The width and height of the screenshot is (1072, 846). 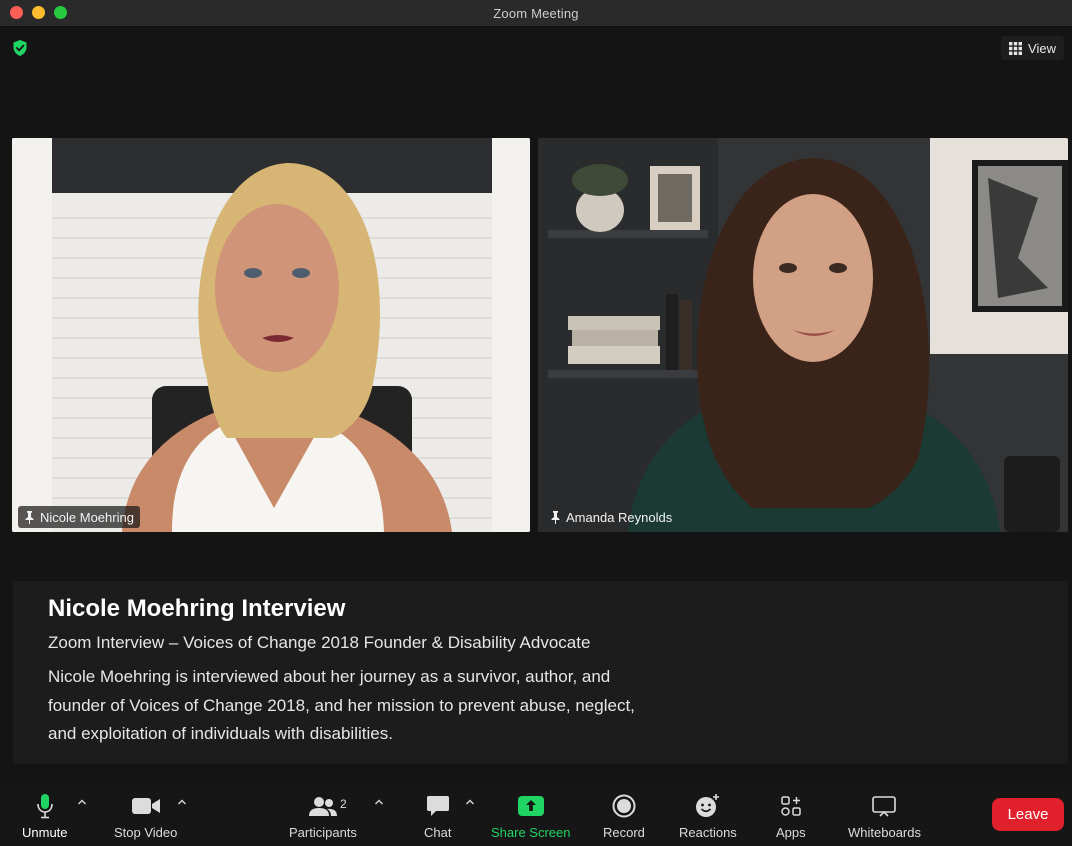 I want to click on unmute-button: Unmute, so click(x=45, y=816).